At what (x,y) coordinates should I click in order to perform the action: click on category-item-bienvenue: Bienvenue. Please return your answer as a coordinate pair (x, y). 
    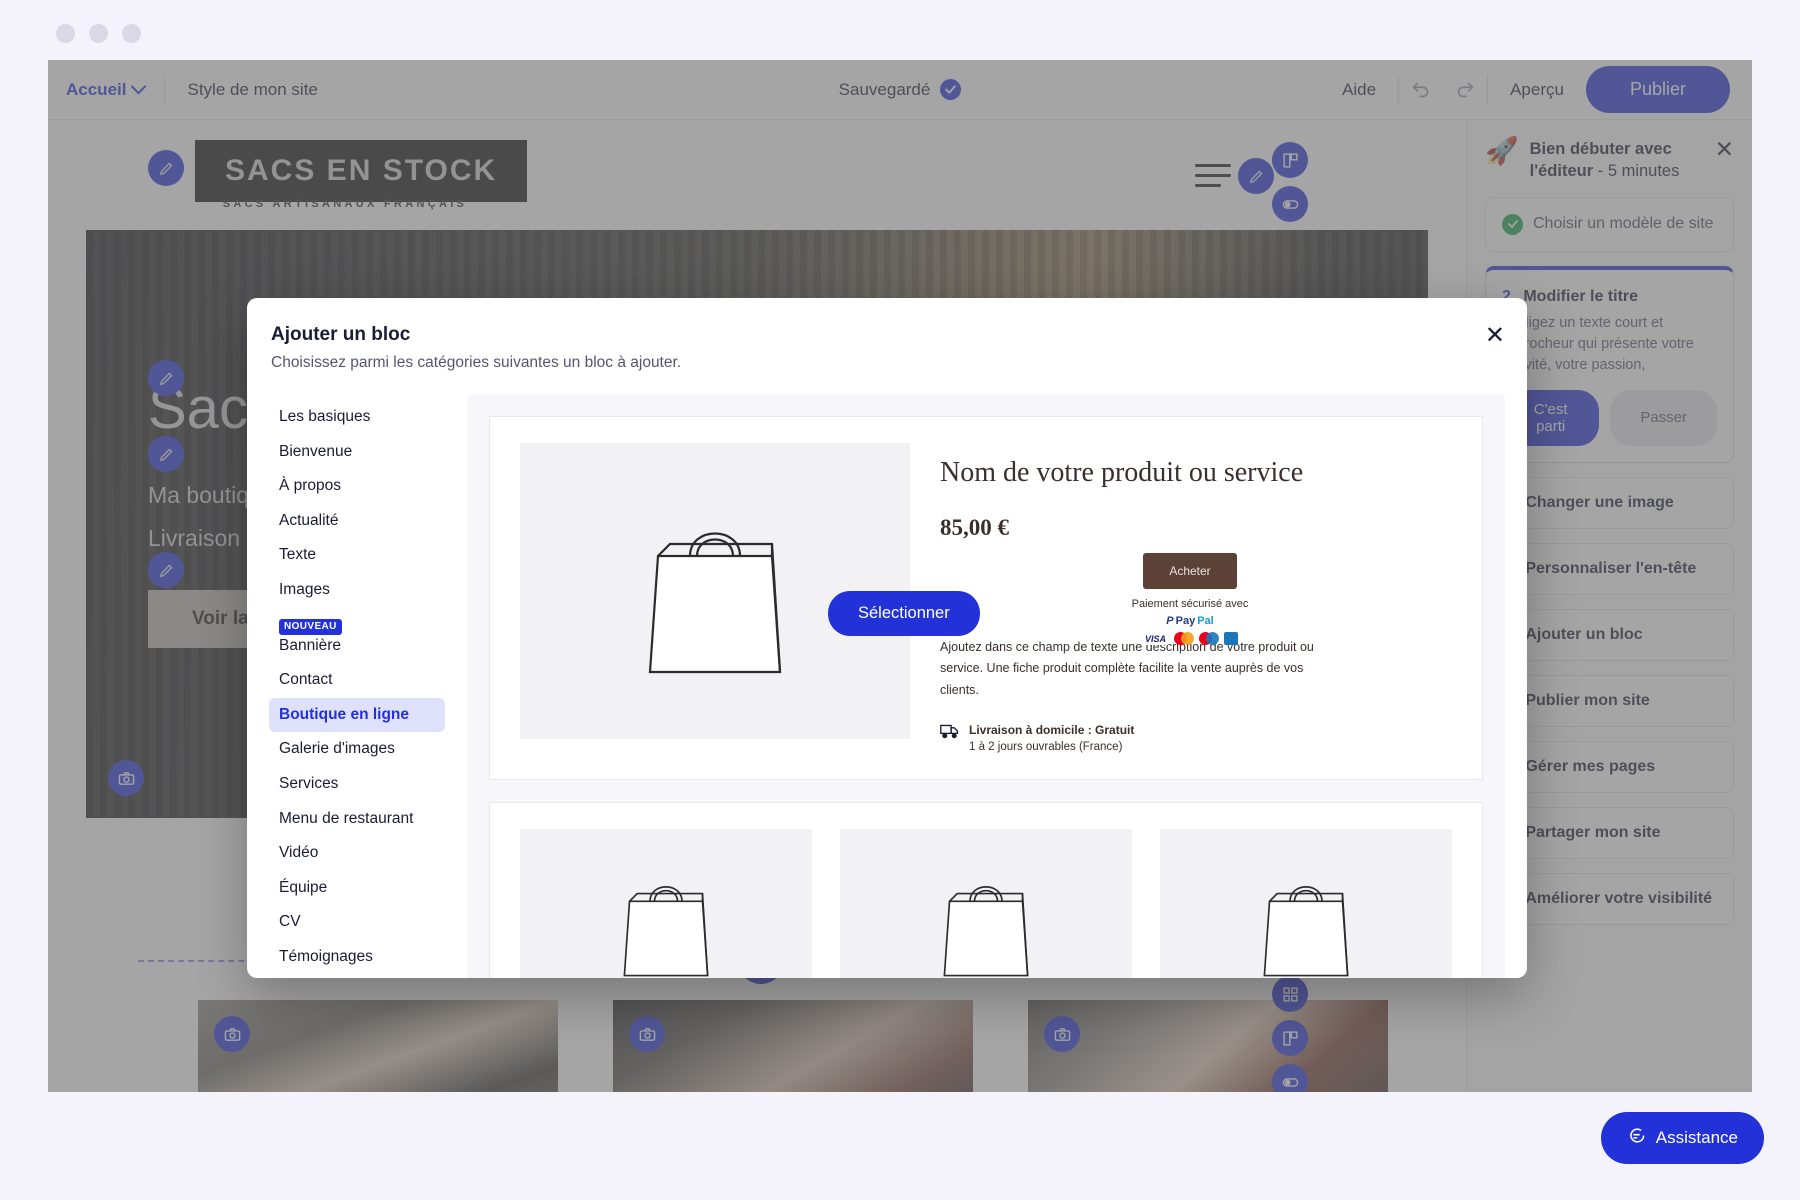
    Looking at the image, I should click on (357, 452).